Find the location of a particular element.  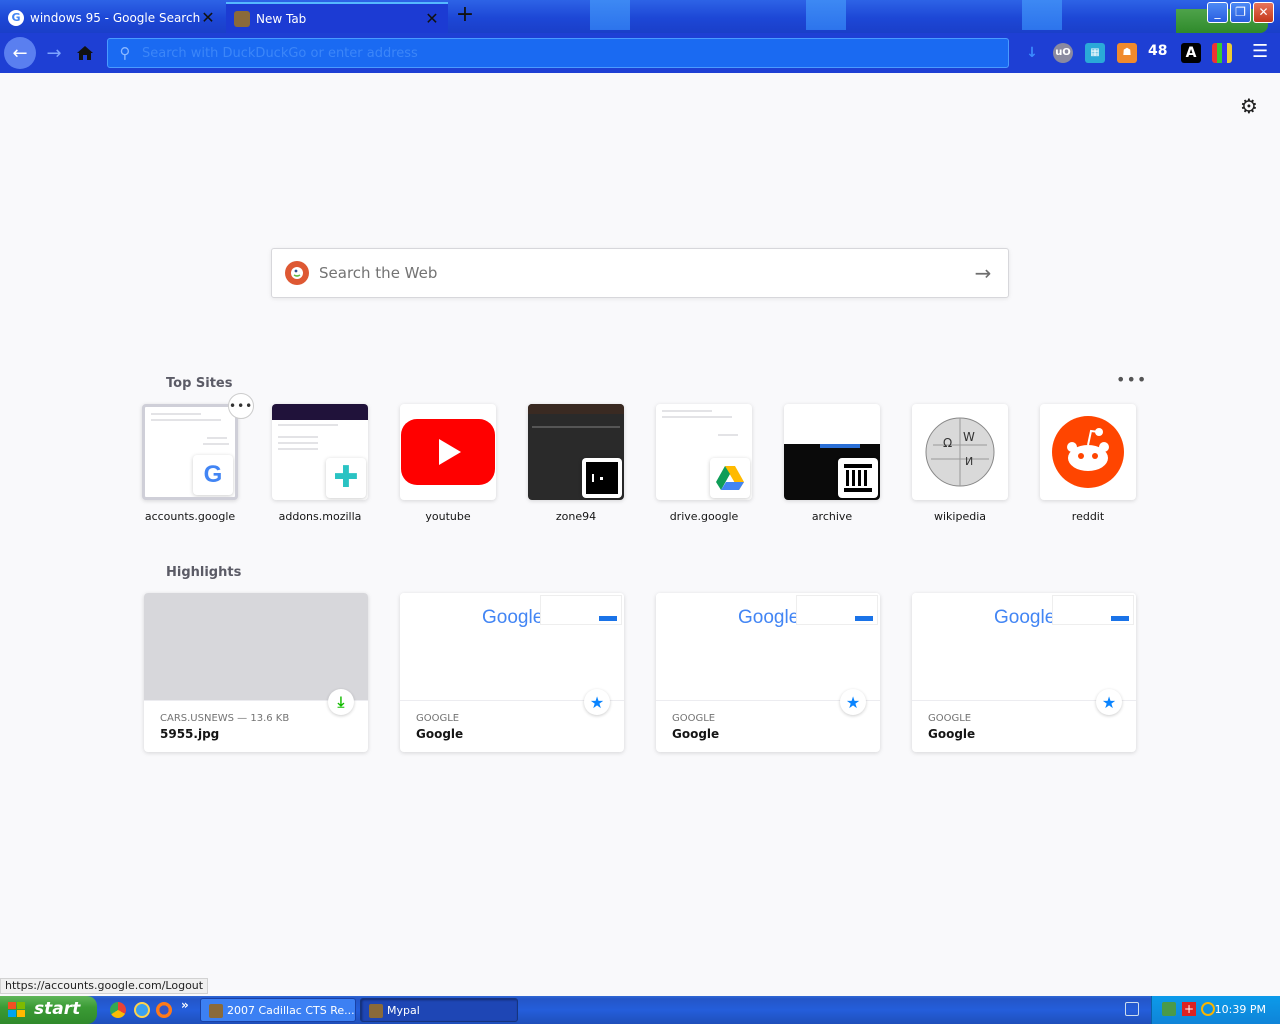

top-sites-options-icon: ••• is located at coordinates (1131, 379).